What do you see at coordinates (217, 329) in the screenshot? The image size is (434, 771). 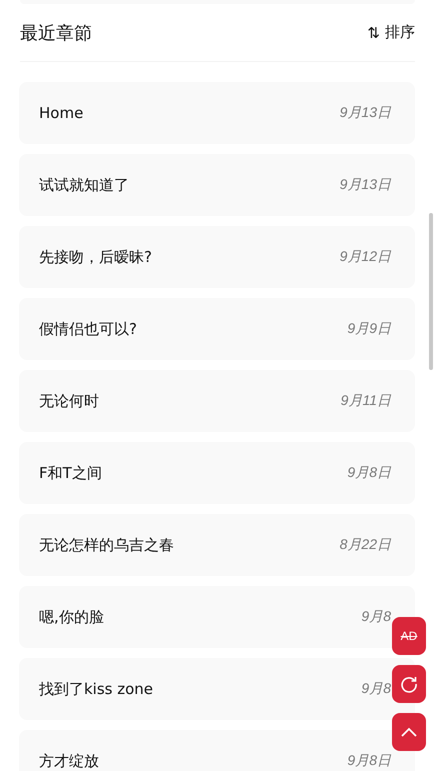 I see `chapter-item: 假情侣也可以? 9月9日` at bounding box center [217, 329].